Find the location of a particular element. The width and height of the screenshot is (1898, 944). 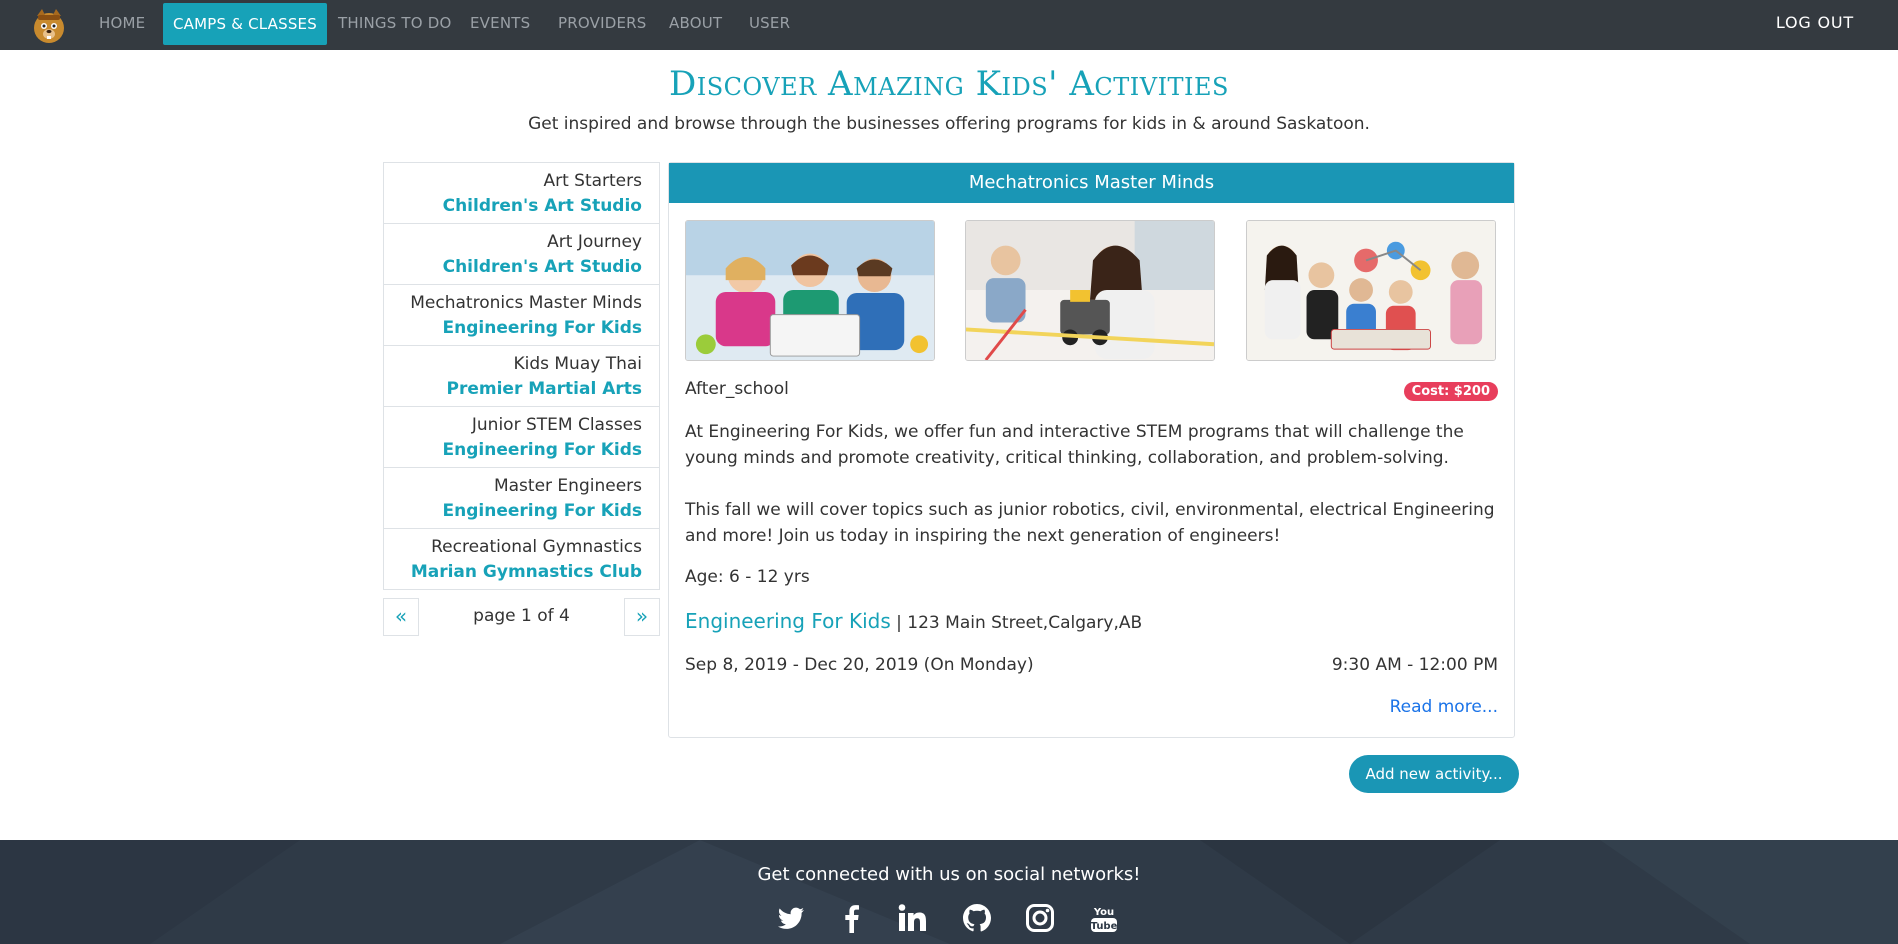

beaver-logo-icon is located at coordinates (49, 25).